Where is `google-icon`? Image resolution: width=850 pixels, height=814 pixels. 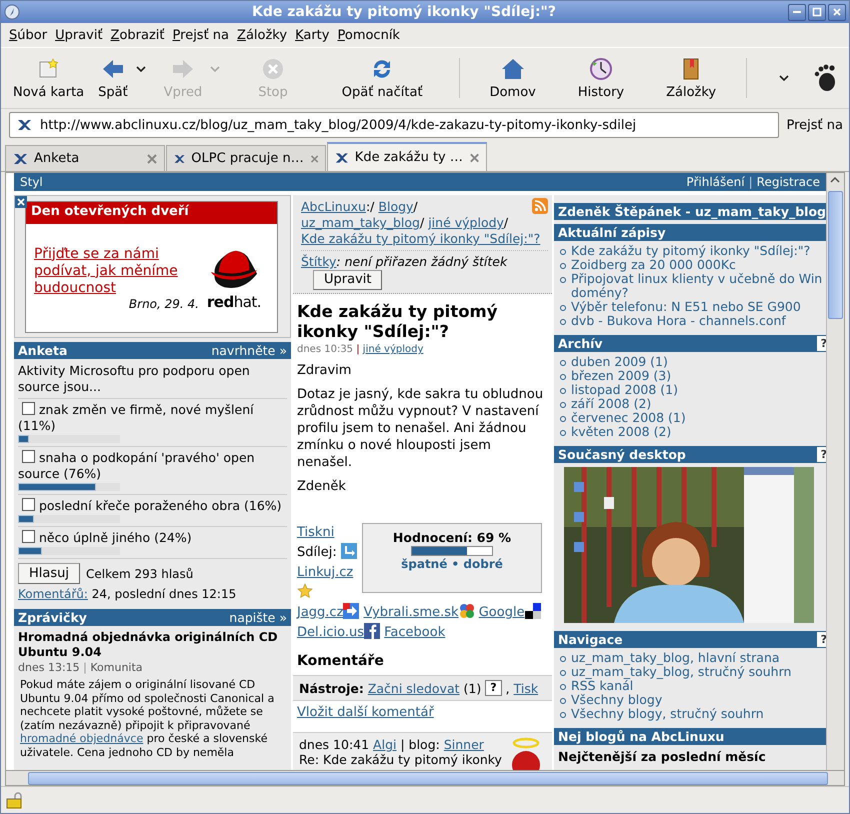 google-icon is located at coordinates (466, 611).